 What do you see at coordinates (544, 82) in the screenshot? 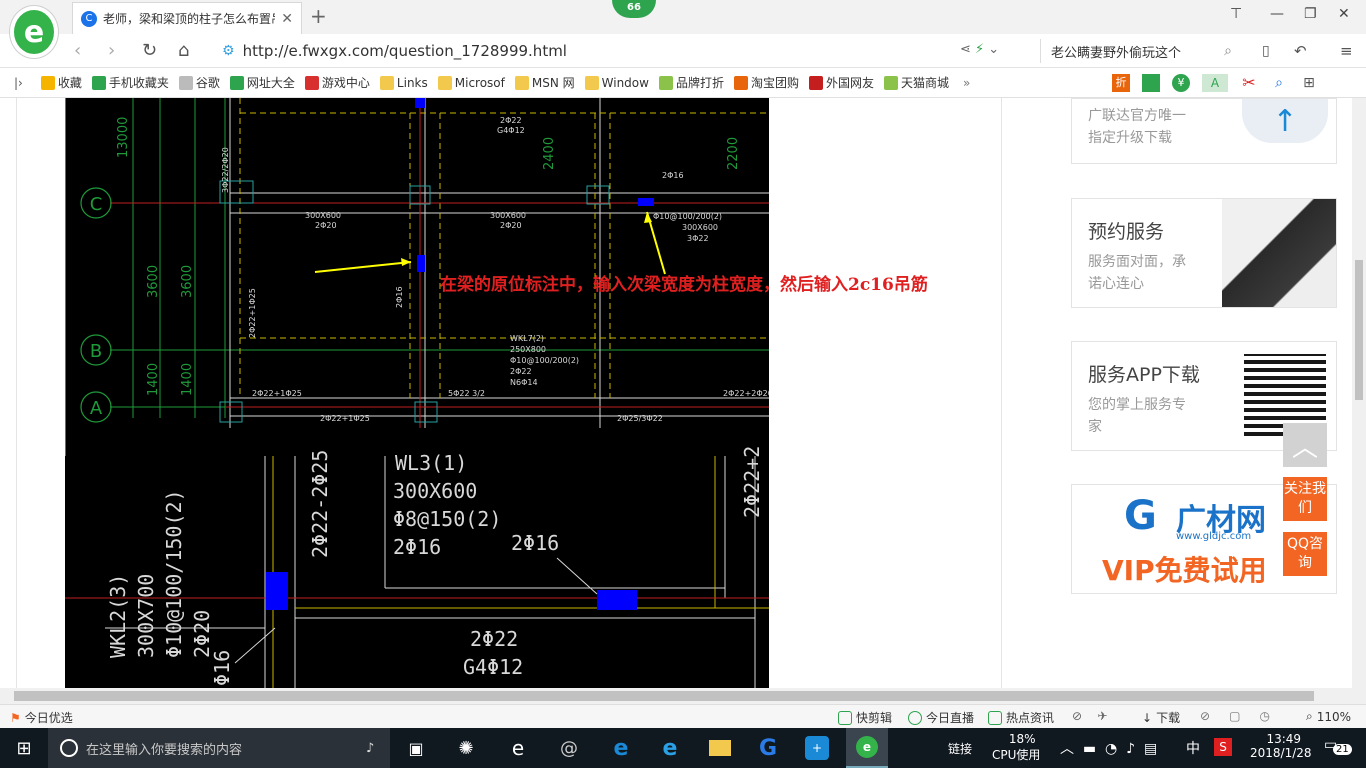
I see `bookmark-item: MSN 网` at bounding box center [544, 82].